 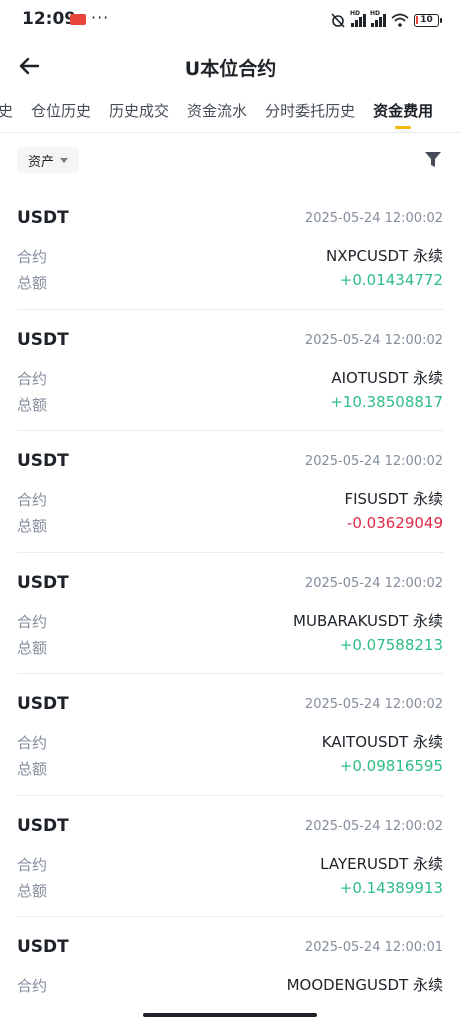 What do you see at coordinates (394, 523) in the screenshot?
I see `record-amount: -0.03629049` at bounding box center [394, 523].